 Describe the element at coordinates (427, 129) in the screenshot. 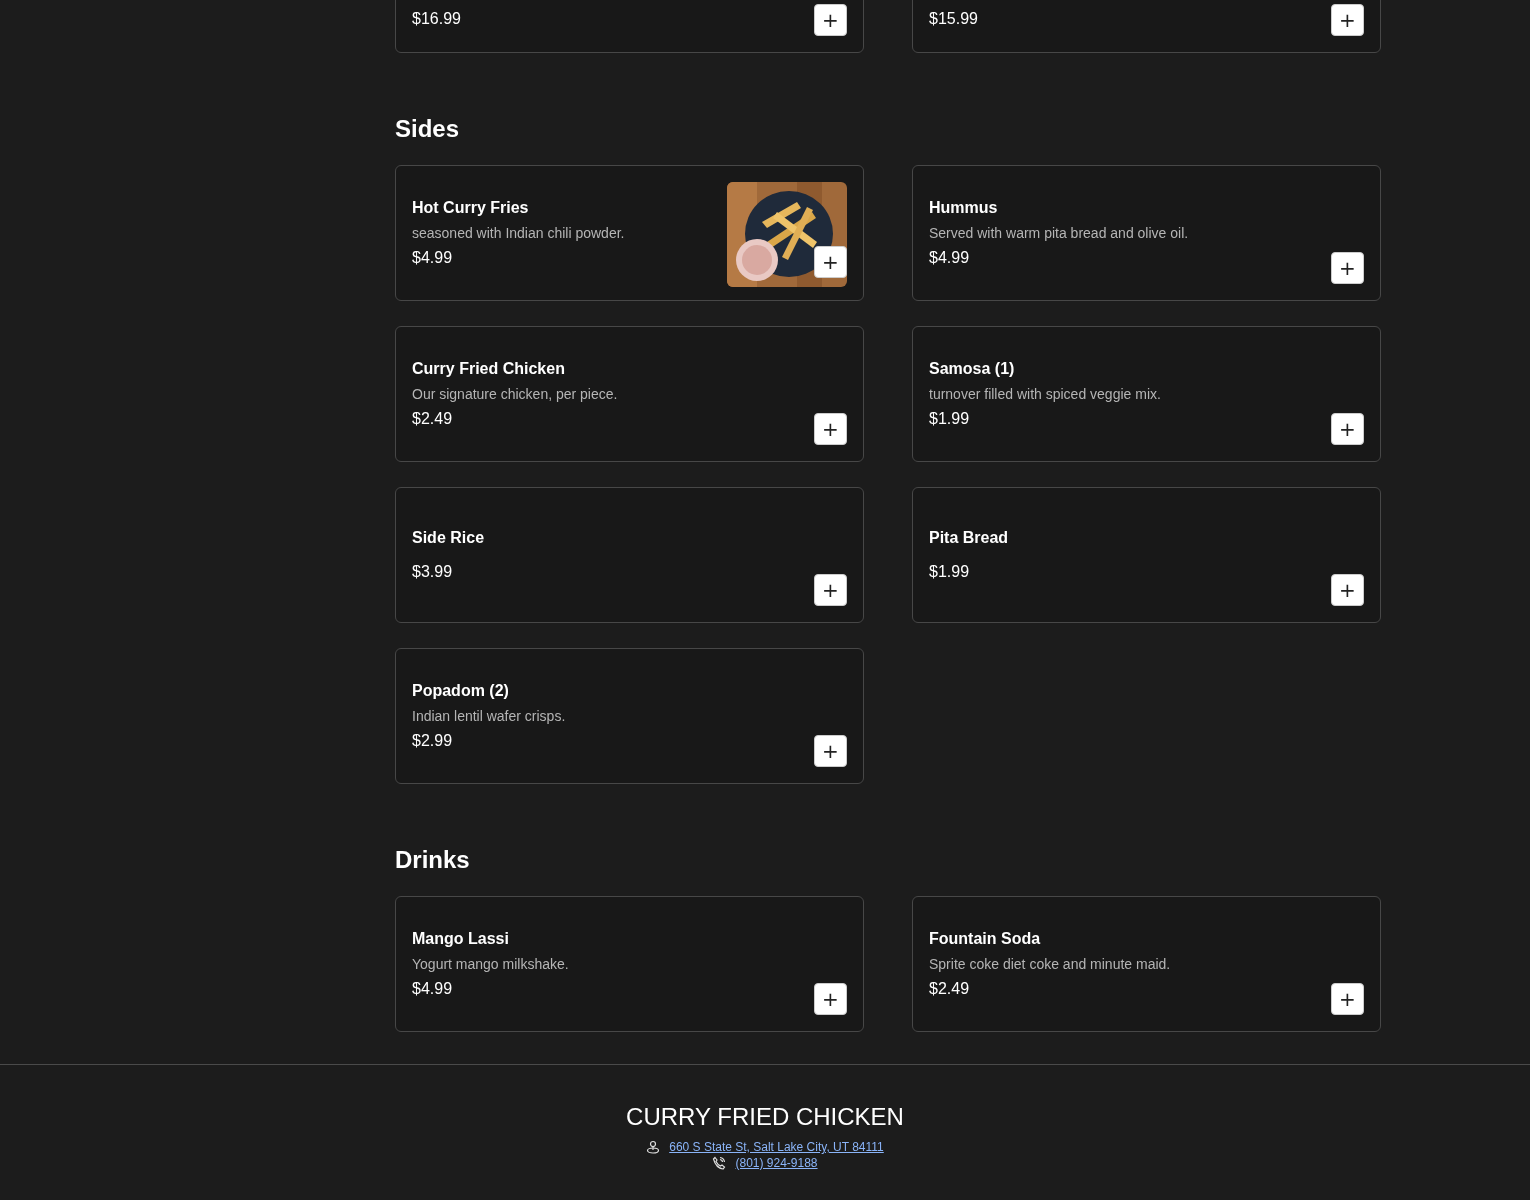

I see `section-title: Sides` at that location.